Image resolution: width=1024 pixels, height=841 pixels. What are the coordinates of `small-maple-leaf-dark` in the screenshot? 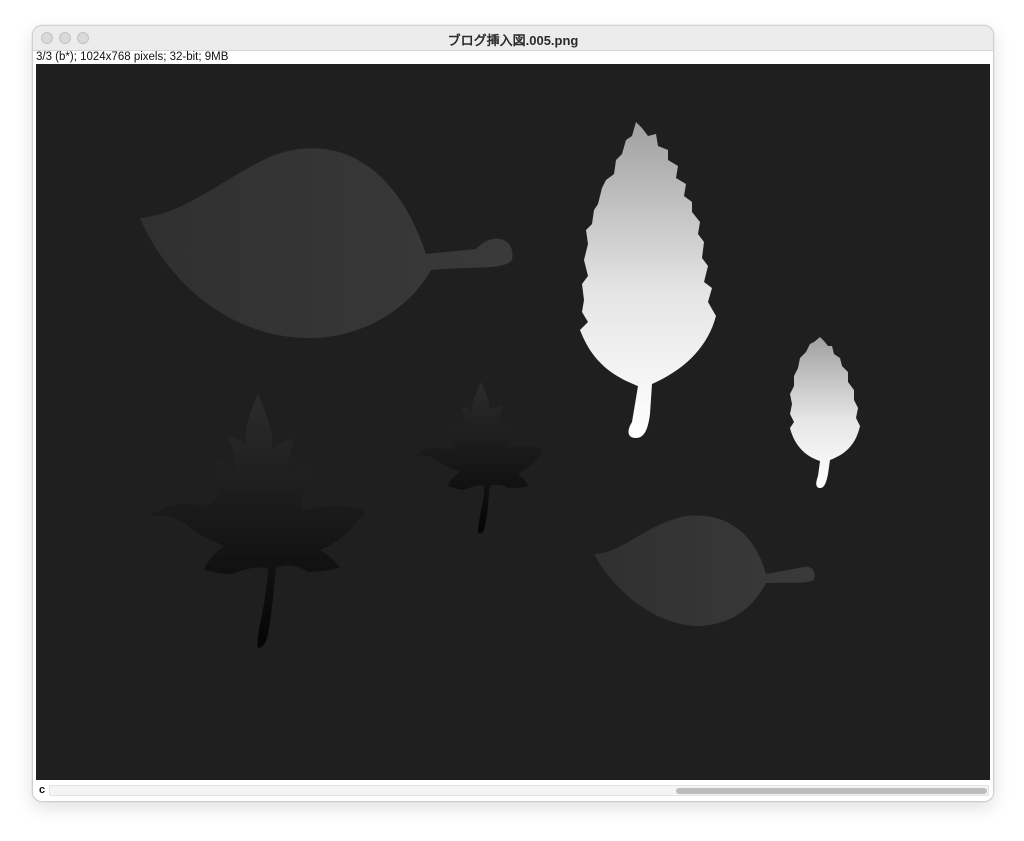 It's located at (479, 458).